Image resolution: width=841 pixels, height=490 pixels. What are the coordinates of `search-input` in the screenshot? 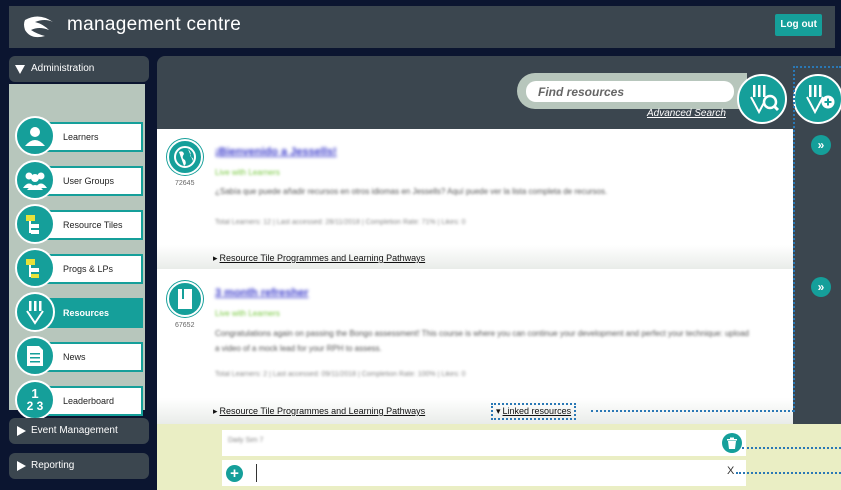 It's located at (630, 91).